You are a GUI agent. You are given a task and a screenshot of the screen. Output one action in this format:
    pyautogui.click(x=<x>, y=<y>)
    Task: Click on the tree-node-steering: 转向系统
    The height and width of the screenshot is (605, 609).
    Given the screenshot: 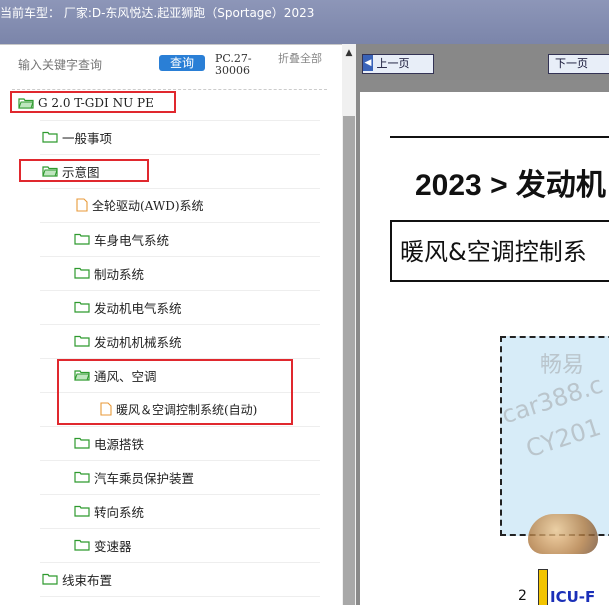 What is the action you would take?
    pyautogui.click(x=224, y=511)
    